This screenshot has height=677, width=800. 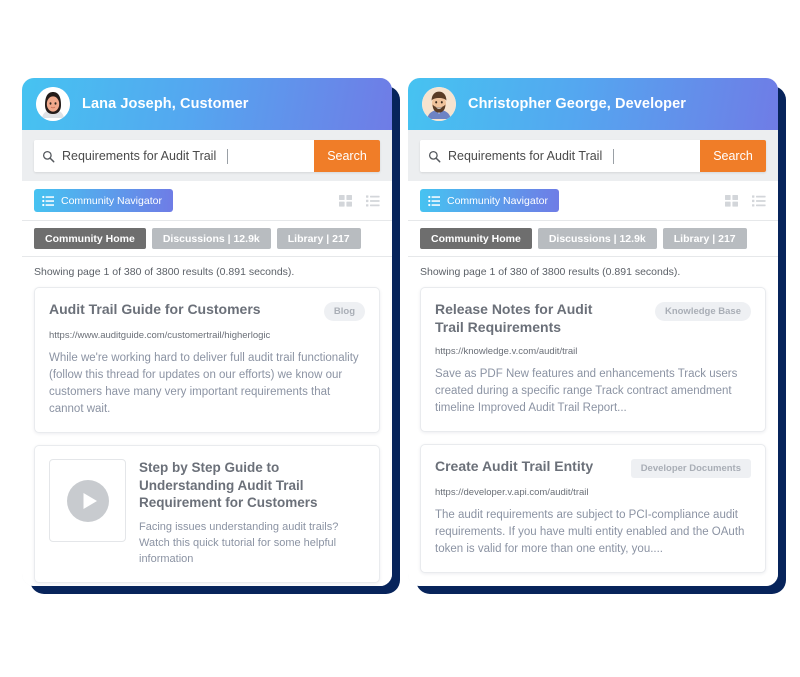 What do you see at coordinates (165, 104) in the screenshot?
I see `panel-user-name: Lana Joseph, Customer` at bounding box center [165, 104].